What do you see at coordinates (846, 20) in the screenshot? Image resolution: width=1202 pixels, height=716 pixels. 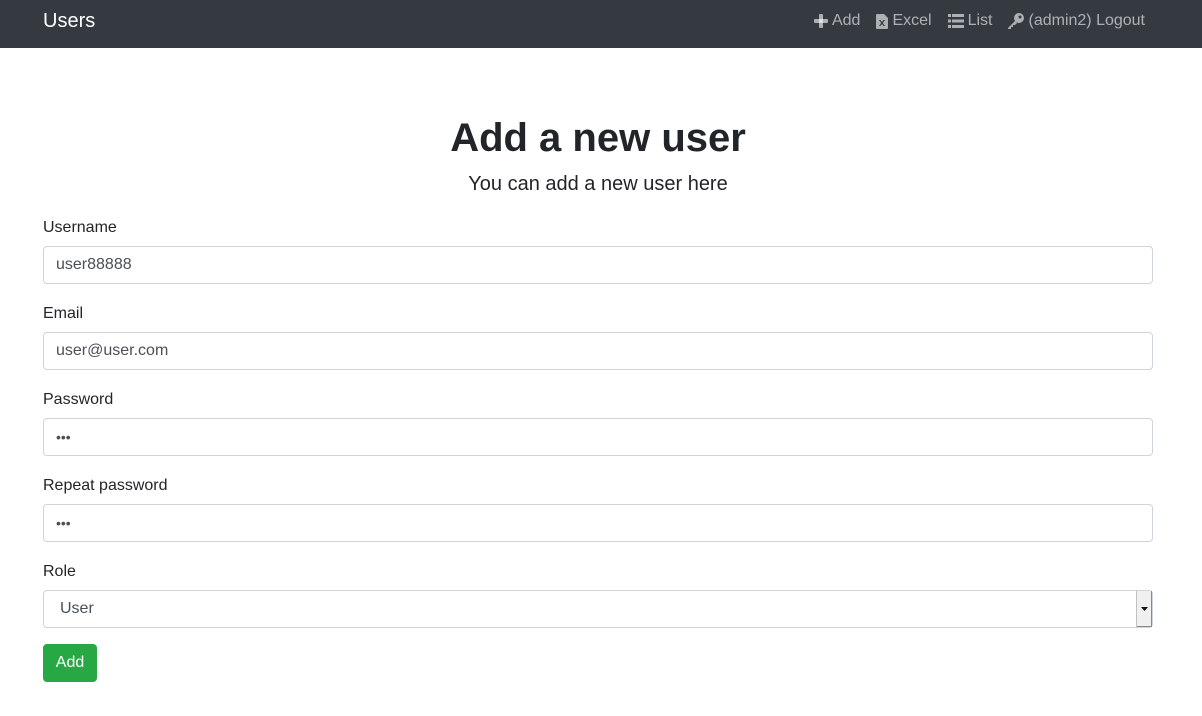 I see `nav-link-add-label: Add` at bounding box center [846, 20].